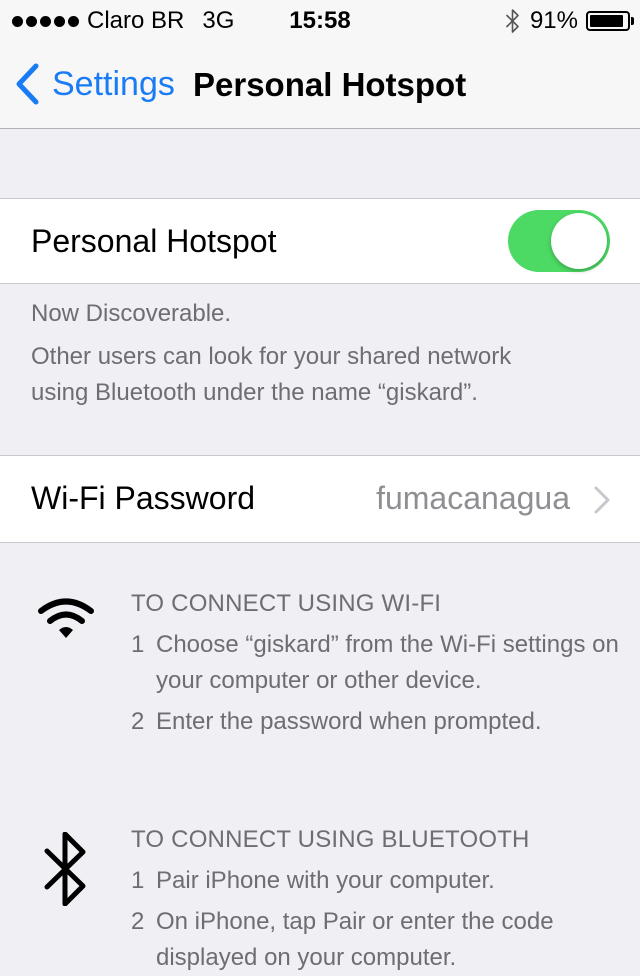 This screenshot has width=640, height=976. I want to click on bluetooth-instructions-heading: TO CONNECT USING BLUETOOTH, so click(330, 839).